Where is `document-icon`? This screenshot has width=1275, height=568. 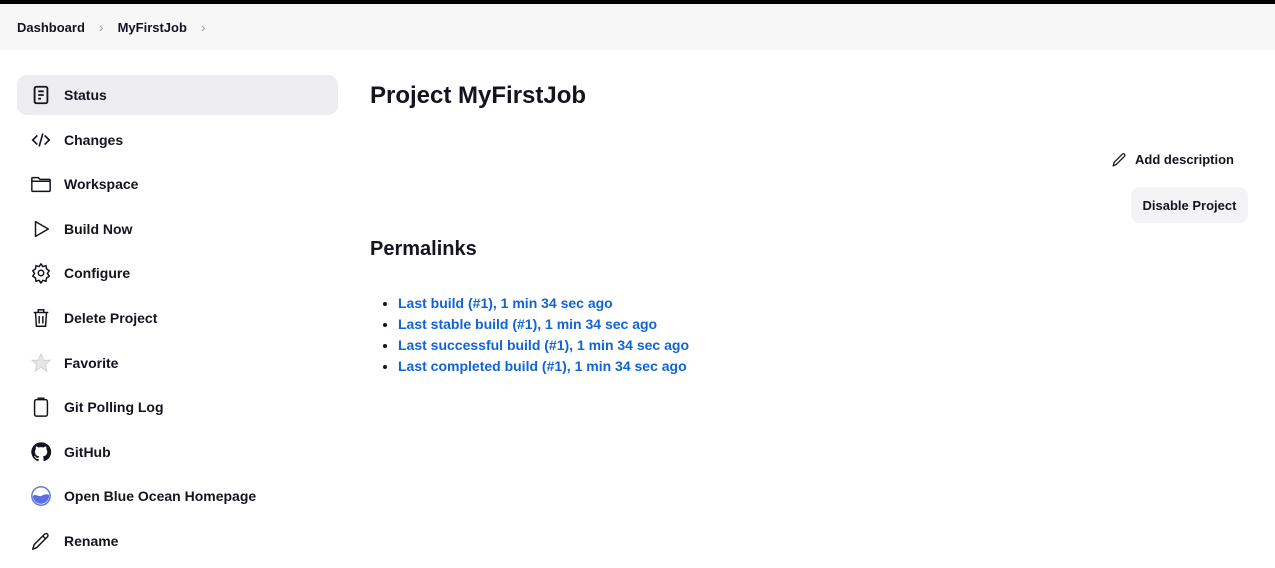 document-icon is located at coordinates (41, 95).